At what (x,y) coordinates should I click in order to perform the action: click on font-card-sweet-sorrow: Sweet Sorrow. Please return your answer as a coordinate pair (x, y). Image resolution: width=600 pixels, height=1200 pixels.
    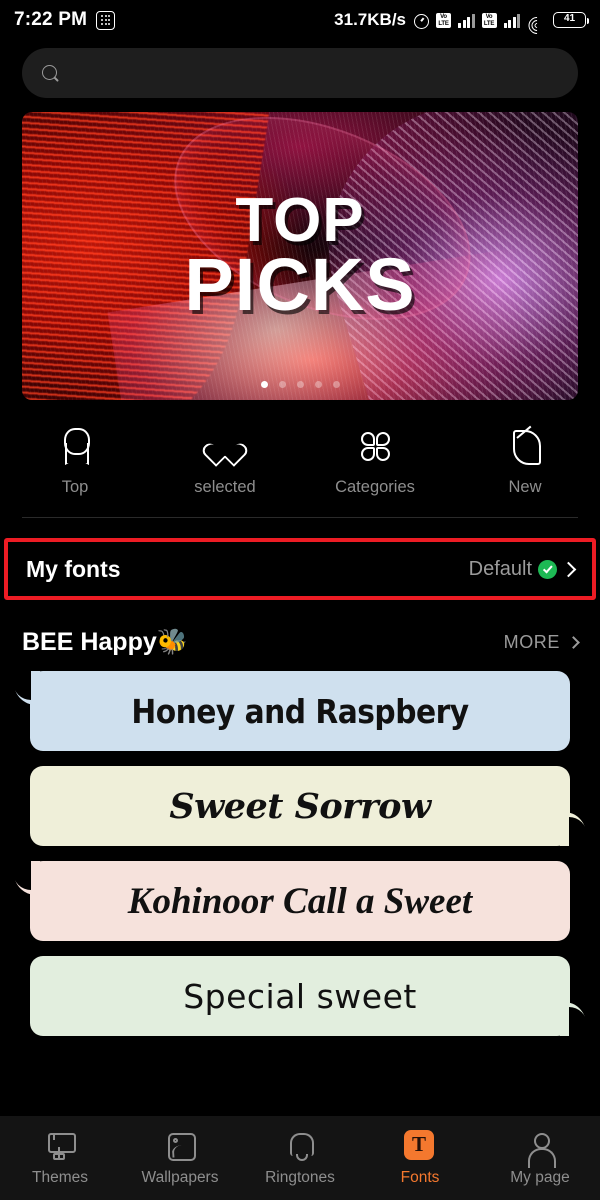
    Looking at the image, I should click on (308, 806).